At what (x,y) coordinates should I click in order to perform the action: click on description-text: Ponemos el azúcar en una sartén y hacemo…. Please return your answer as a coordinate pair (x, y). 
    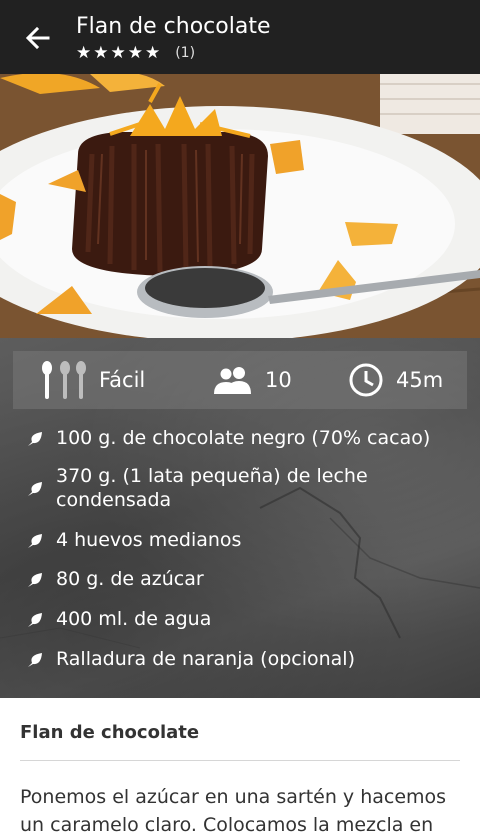
    Looking at the image, I should click on (233, 811).